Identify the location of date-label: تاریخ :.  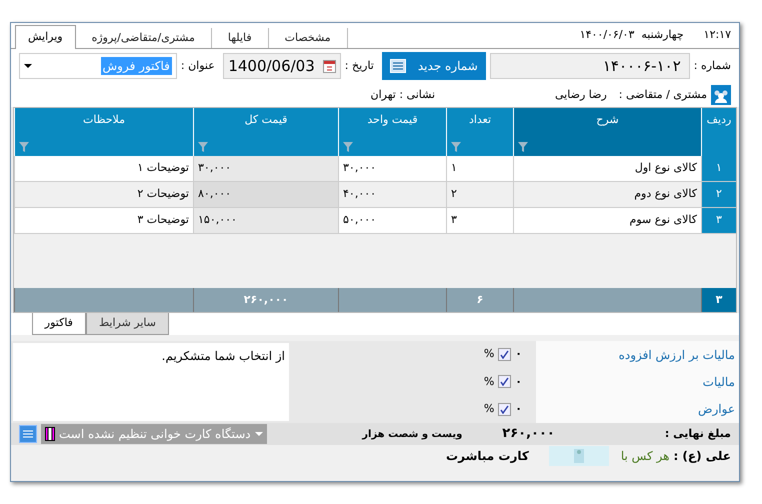
(359, 66).